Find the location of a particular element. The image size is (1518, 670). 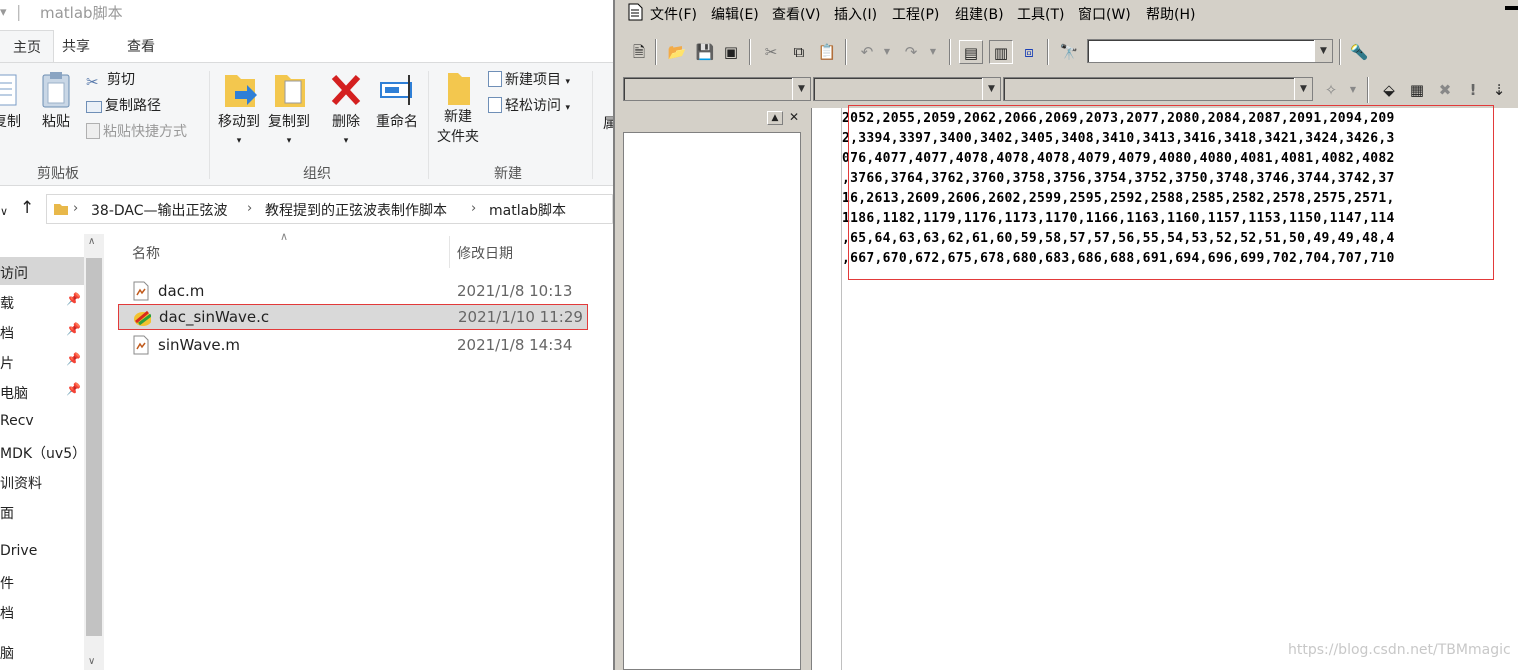

copy-to-button: 复制到 ▾ is located at coordinates (289, 108).